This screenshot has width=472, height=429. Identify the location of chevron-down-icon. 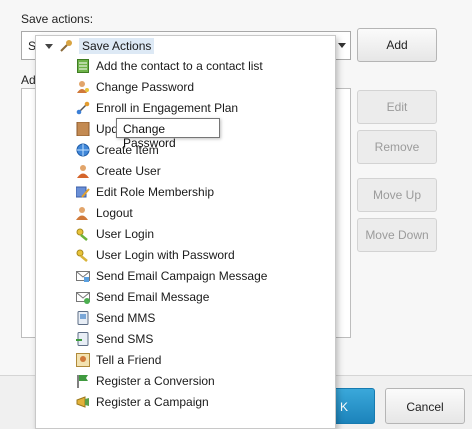
(342, 45).